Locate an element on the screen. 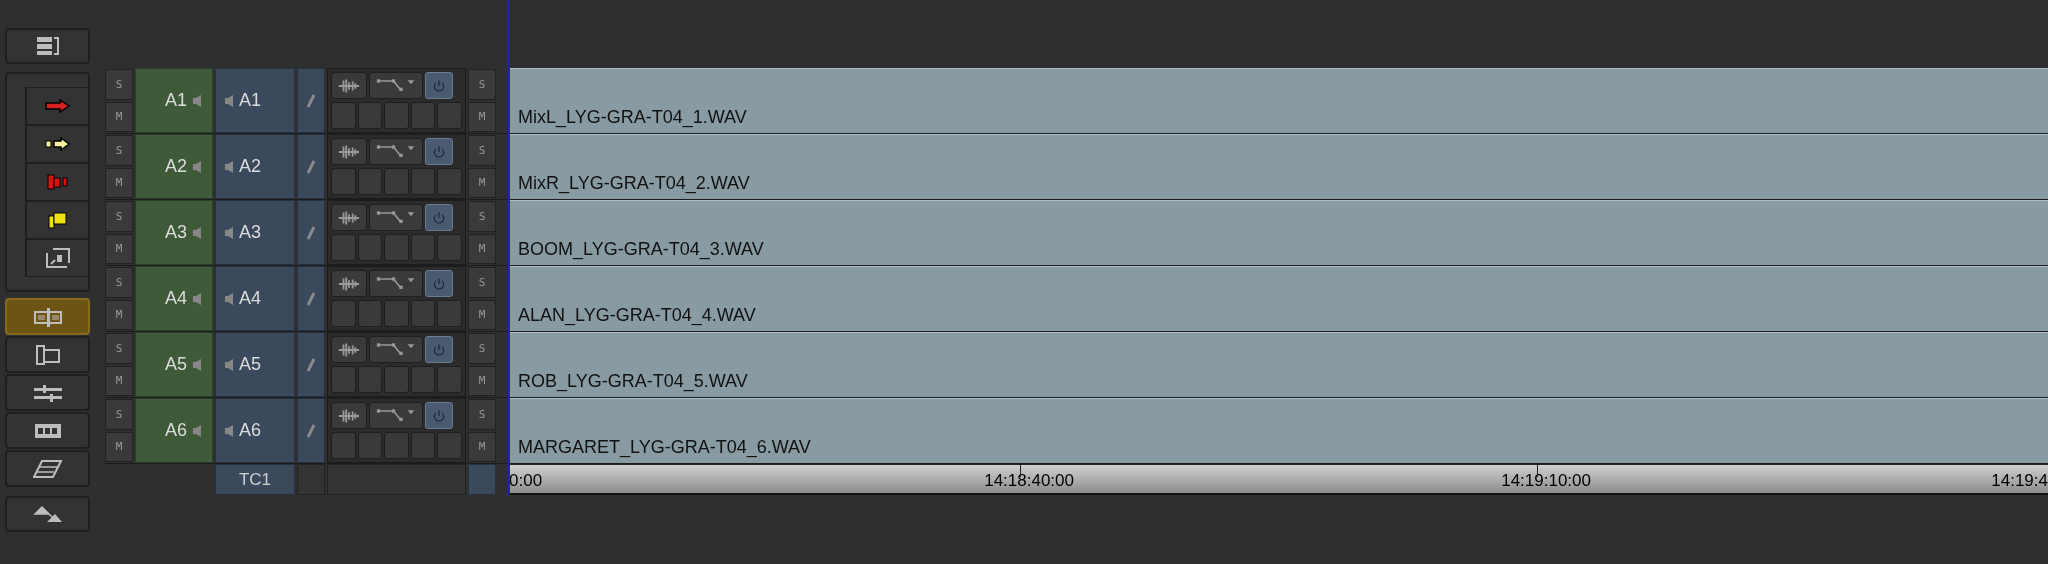 Image resolution: width=2048 pixels, height=564 pixels. audio-clip: ROB_LYG-GRA-T04_5.WAV is located at coordinates (1278, 364).